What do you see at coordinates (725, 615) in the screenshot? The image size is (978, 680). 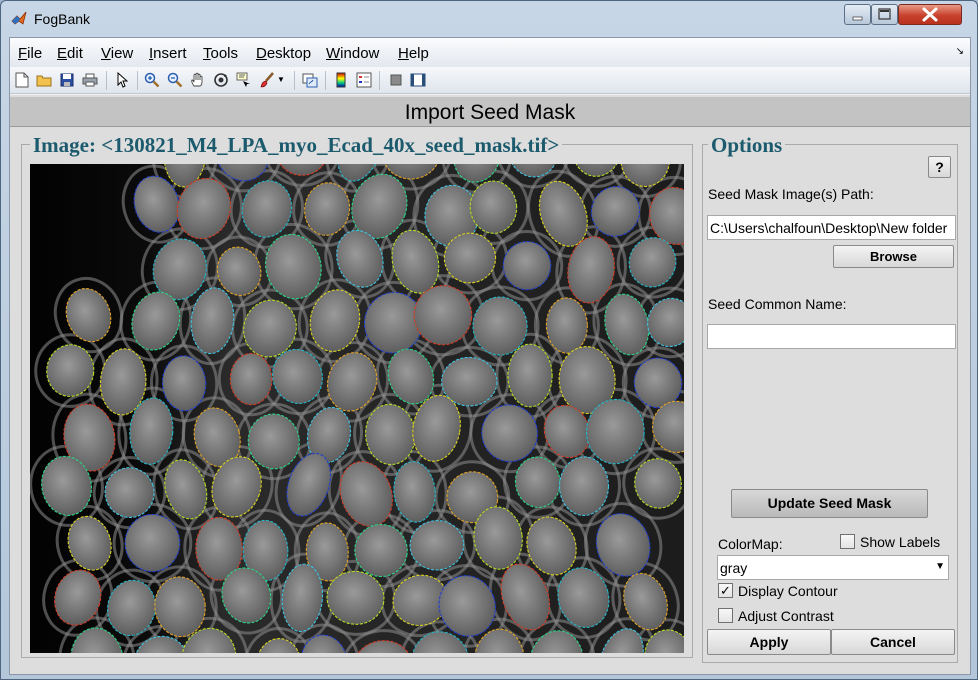 I see `adjust-contrast-checkbox` at bounding box center [725, 615].